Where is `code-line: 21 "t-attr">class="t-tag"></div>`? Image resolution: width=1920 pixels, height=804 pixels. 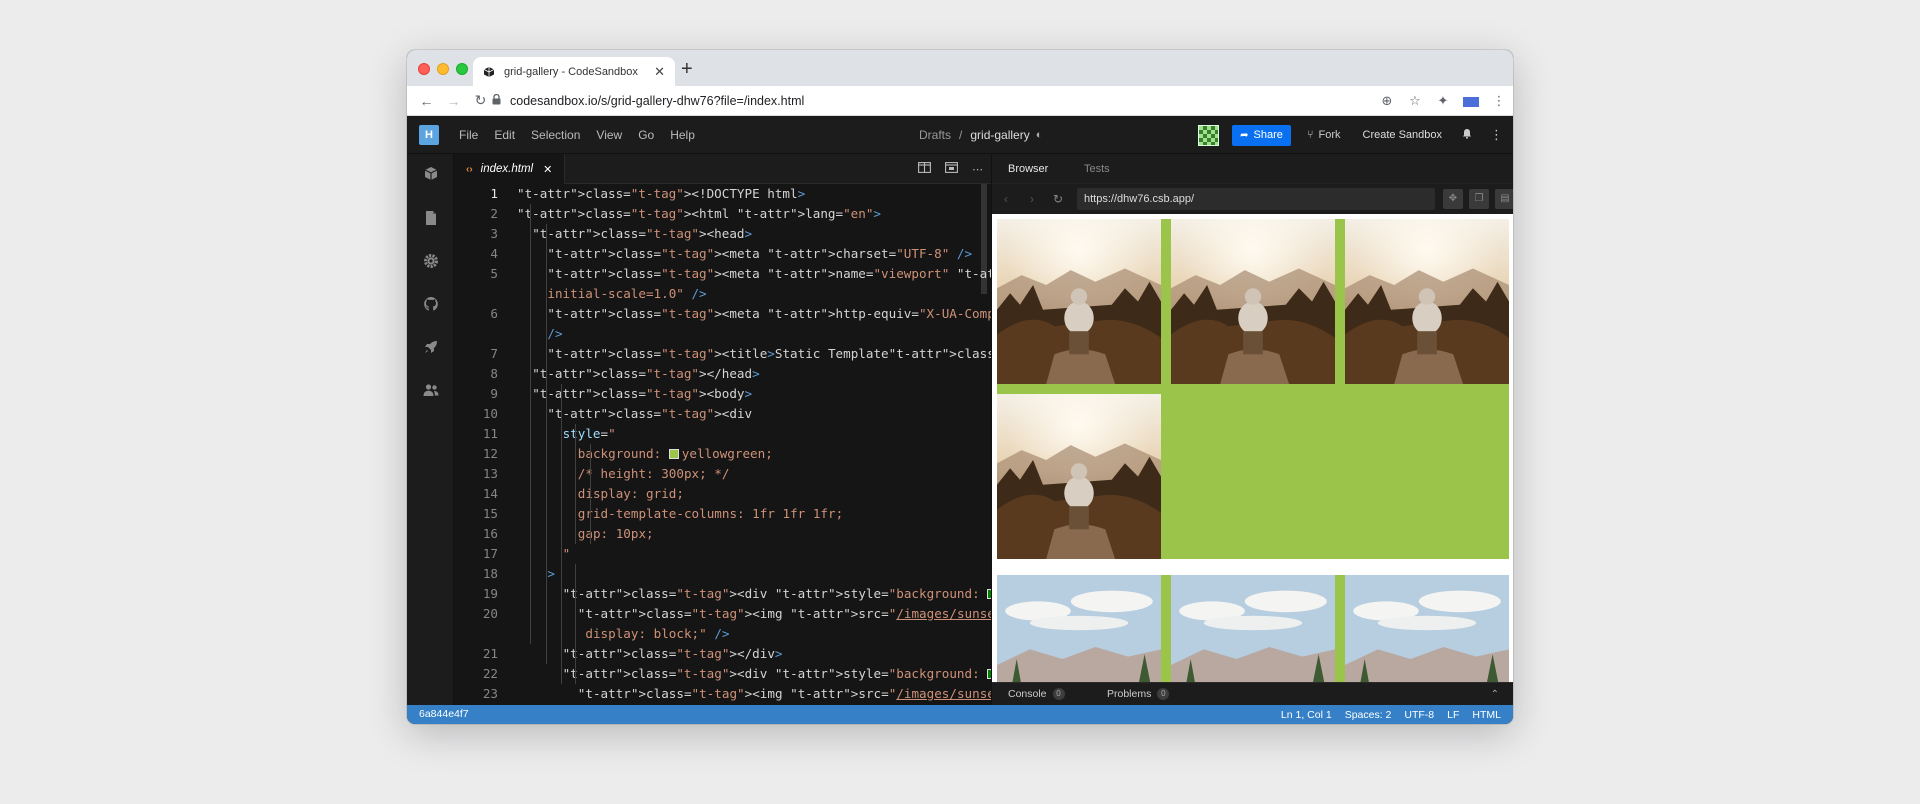
code-line: 21 "t-attr">class="t-tag"></div> is located at coordinates (722, 654).